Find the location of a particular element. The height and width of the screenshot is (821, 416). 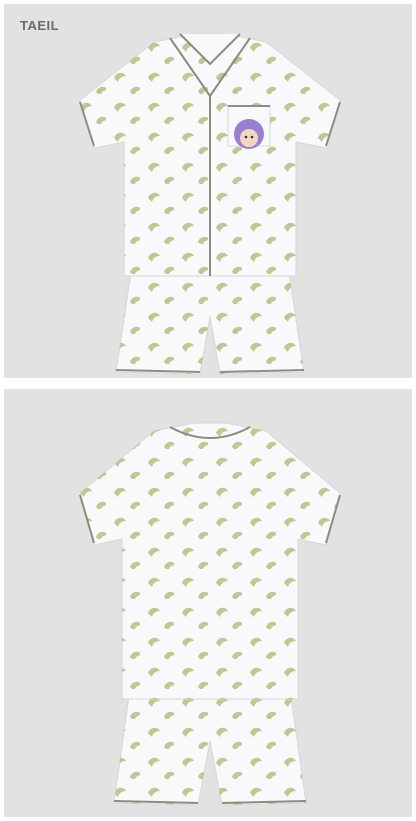

shorts-front is located at coordinates (210, 320).